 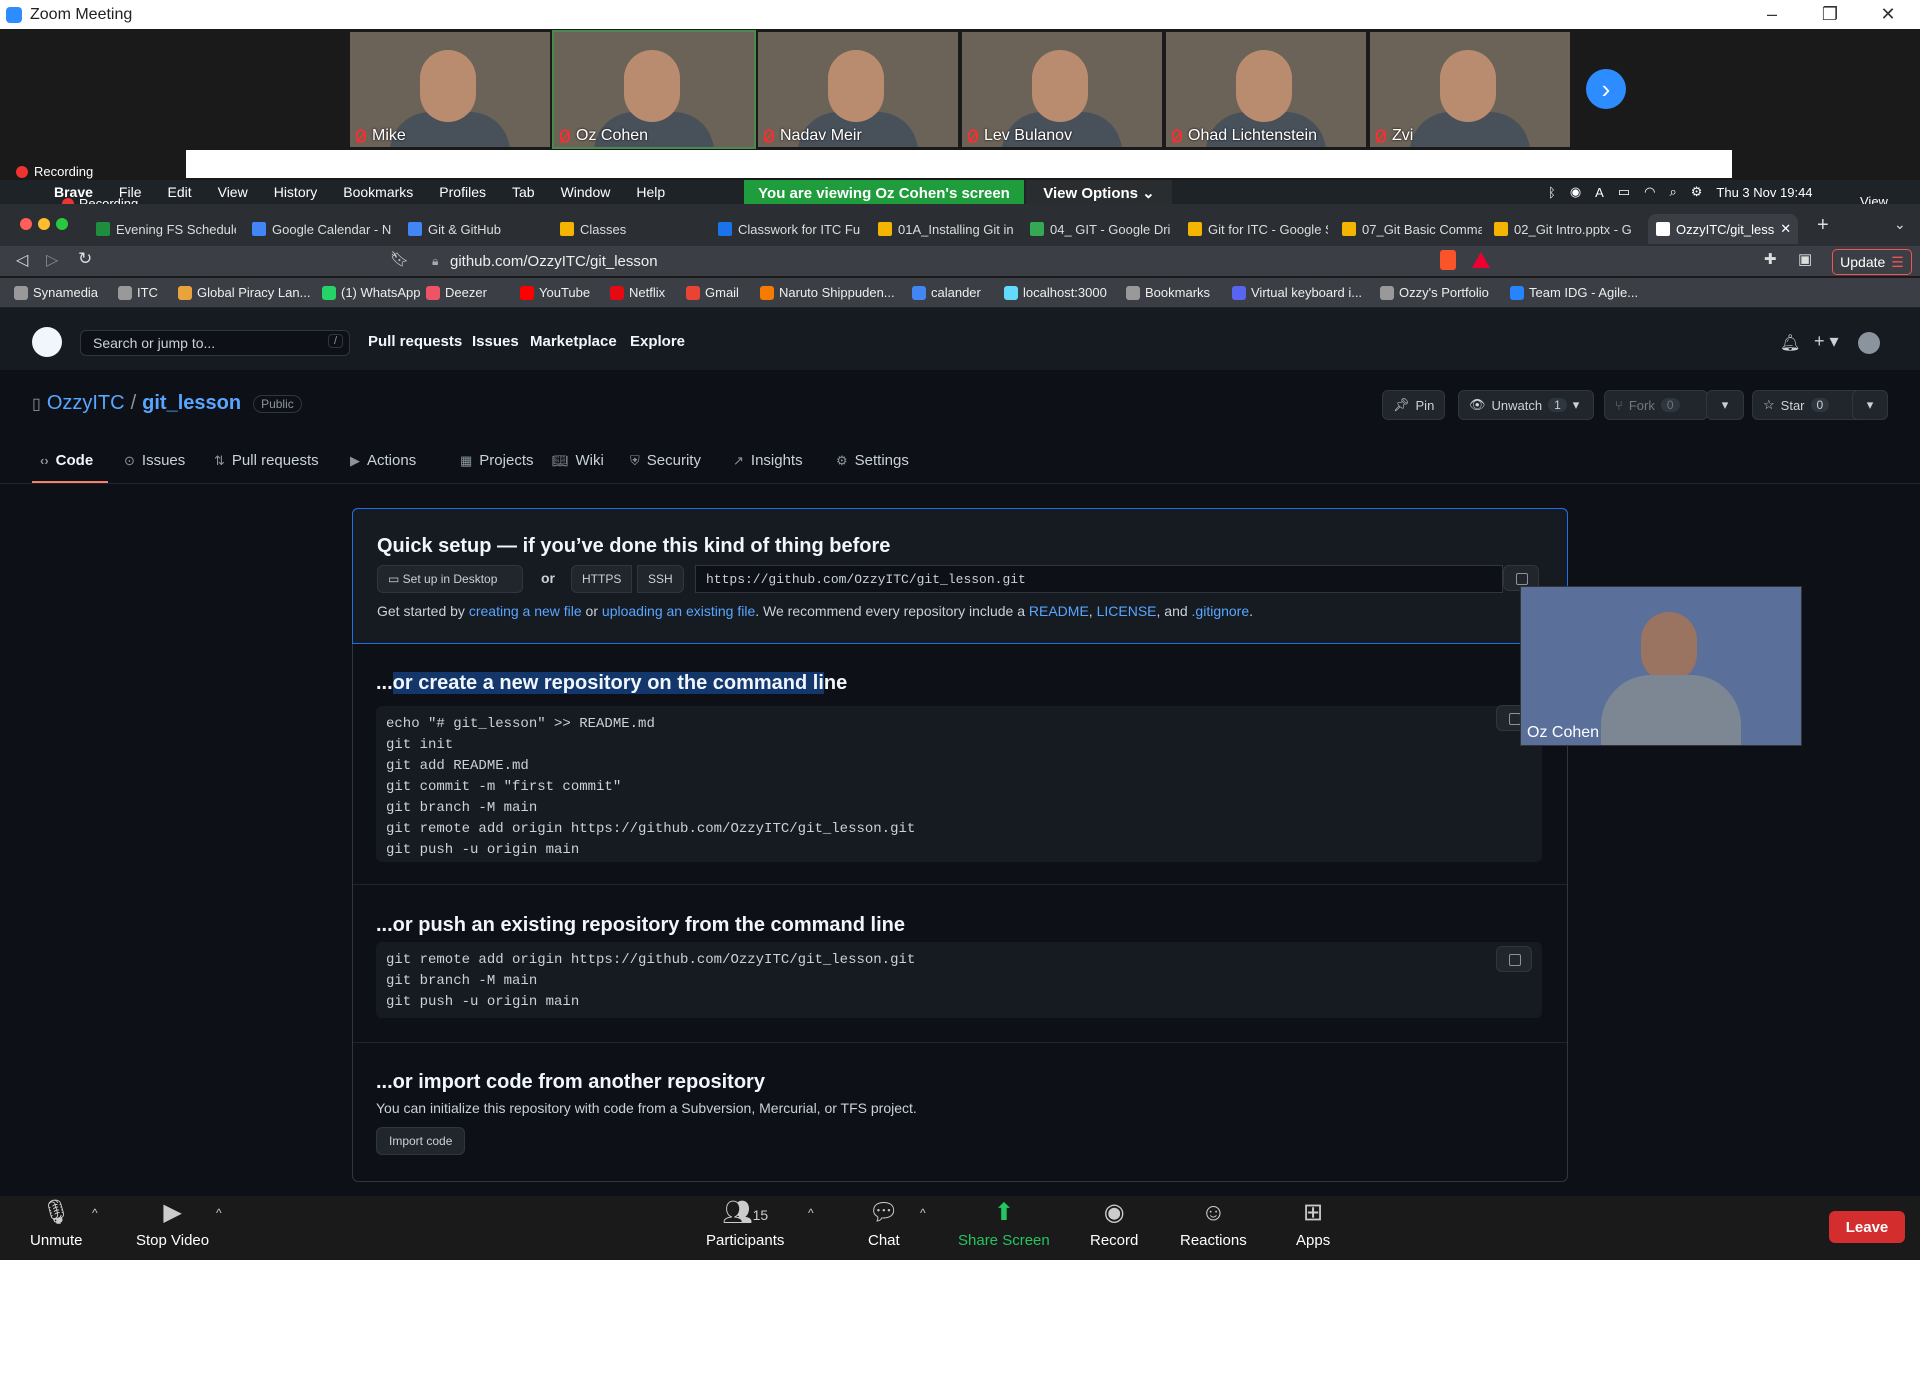 I want to click on fork-button: ⑂ Fork 0, so click(x=1656, y=405).